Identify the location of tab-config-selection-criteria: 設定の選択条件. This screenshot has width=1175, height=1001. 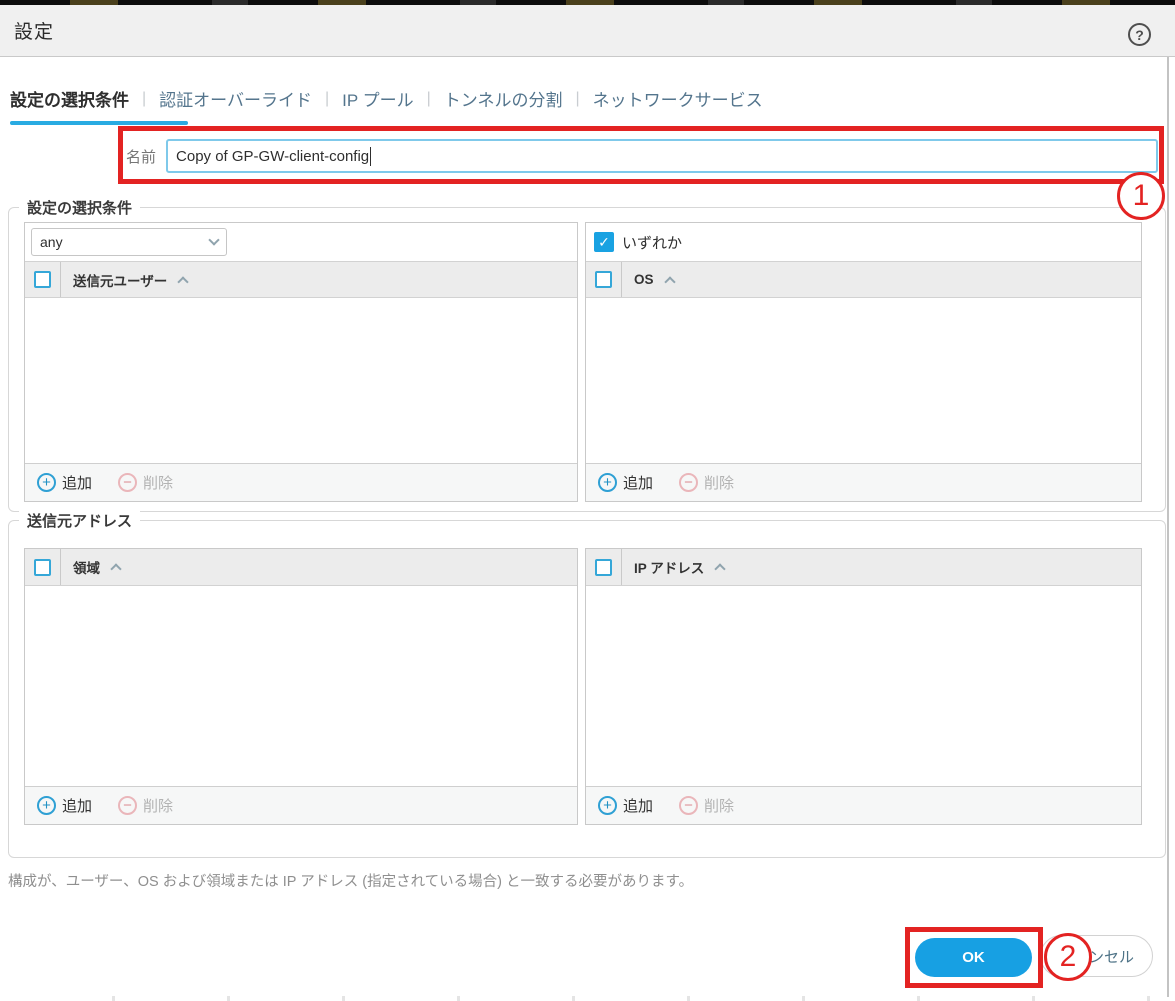
(69, 98).